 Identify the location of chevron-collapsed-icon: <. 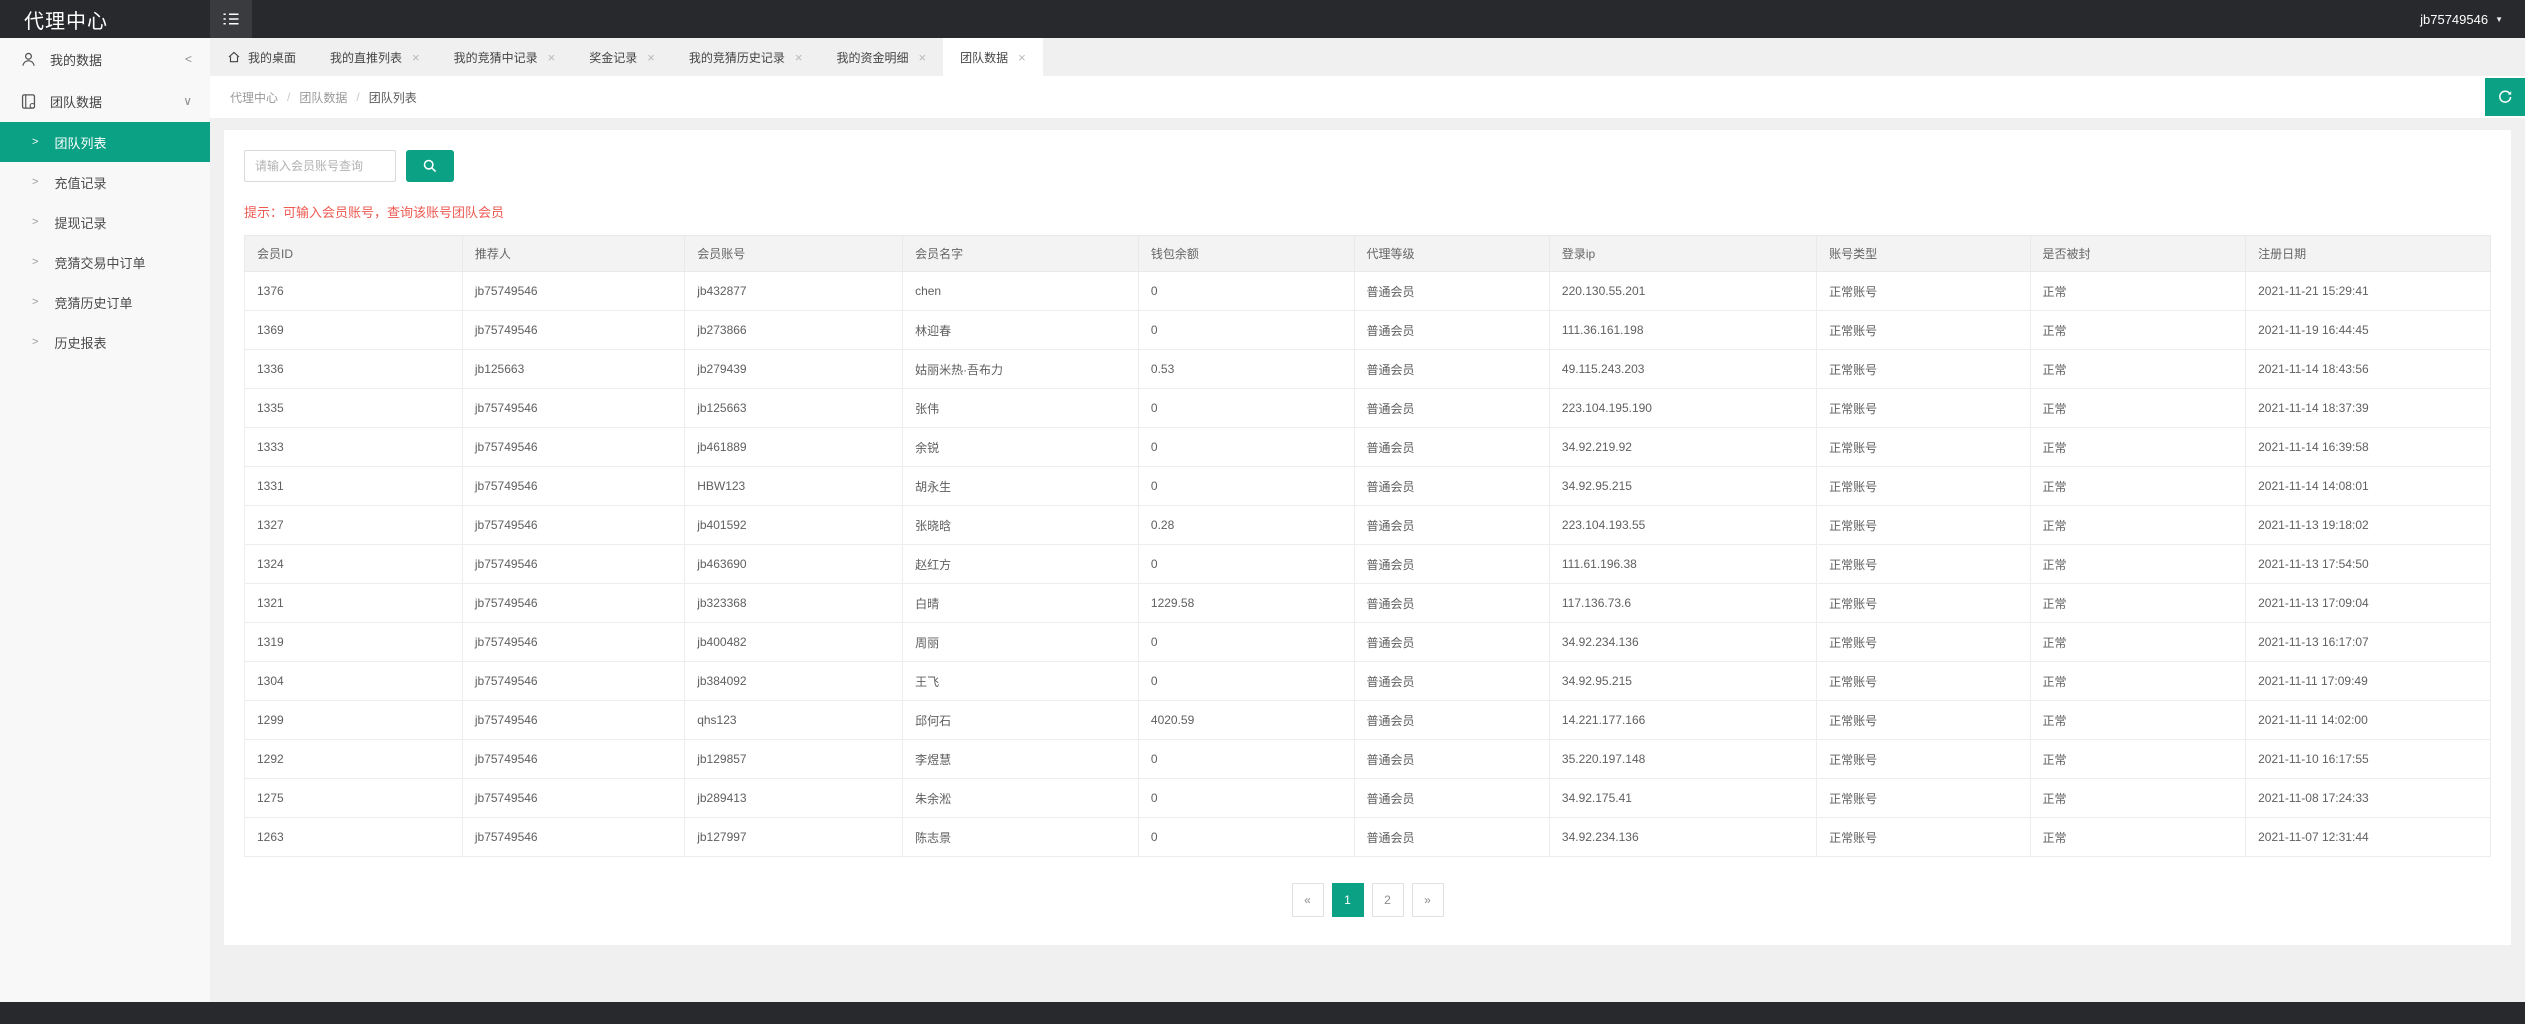
(188, 59).